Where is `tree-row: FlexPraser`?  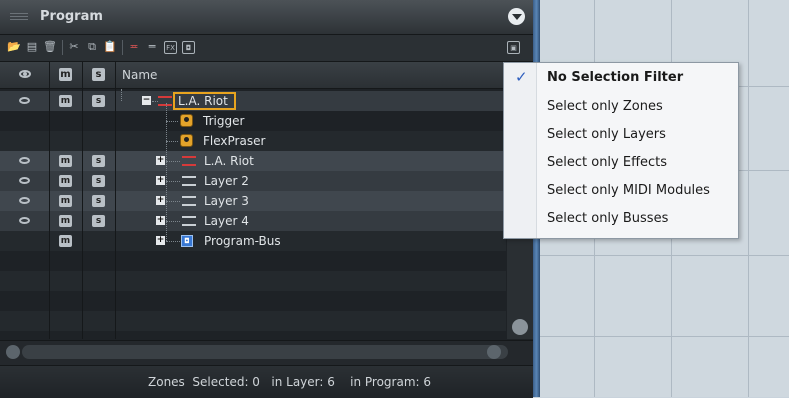 tree-row: FlexPraser is located at coordinates (253, 141).